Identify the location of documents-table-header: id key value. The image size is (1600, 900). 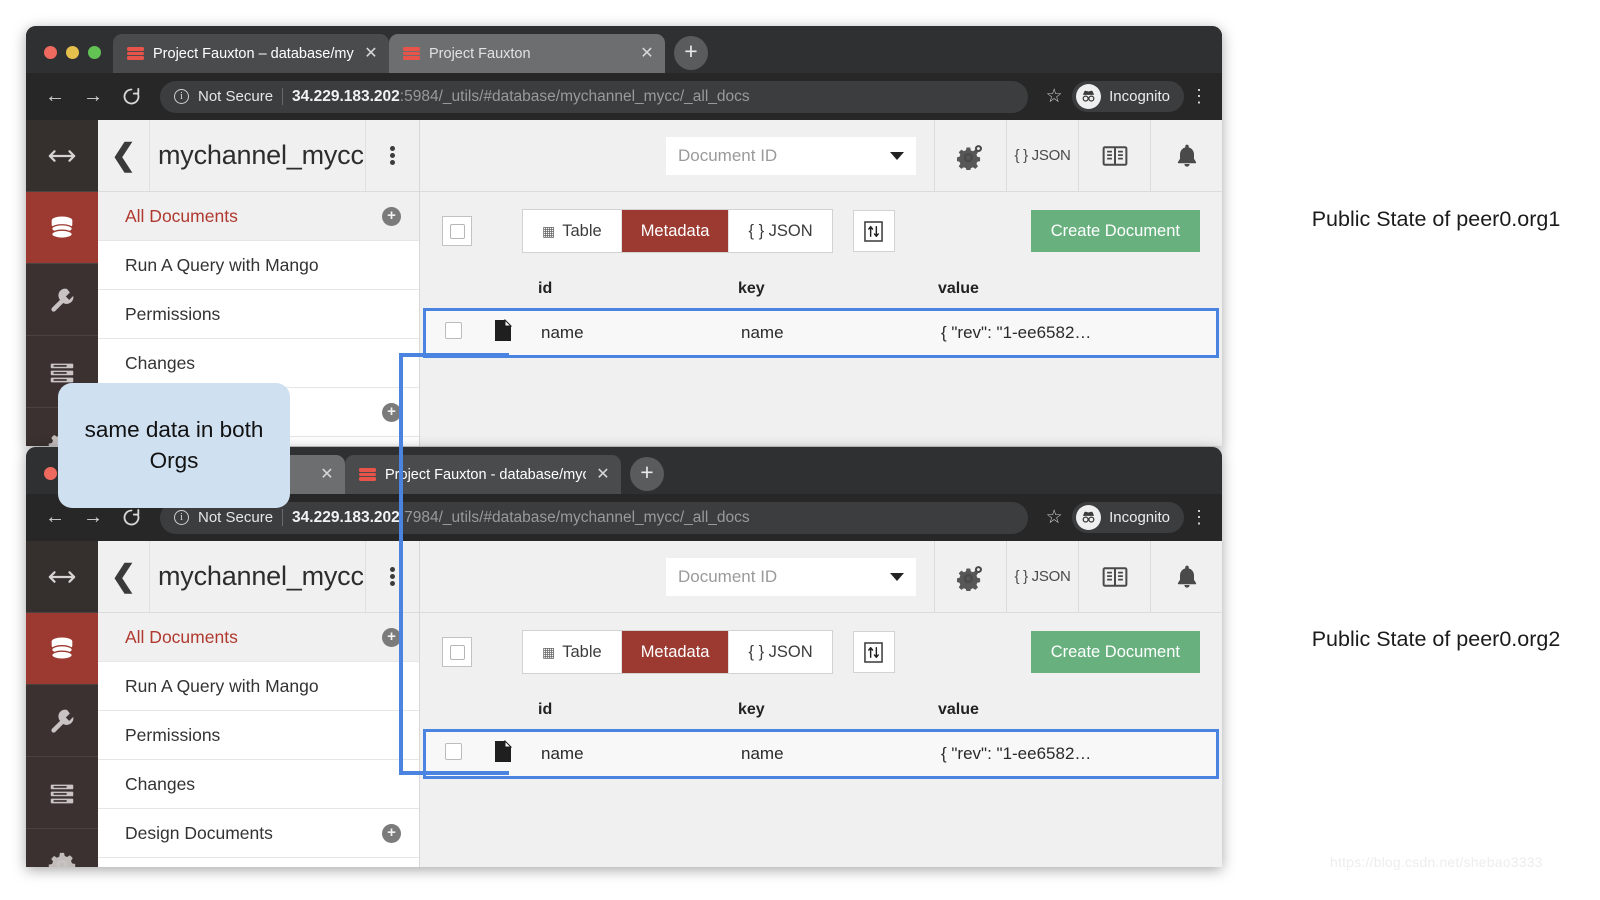
(821, 710).